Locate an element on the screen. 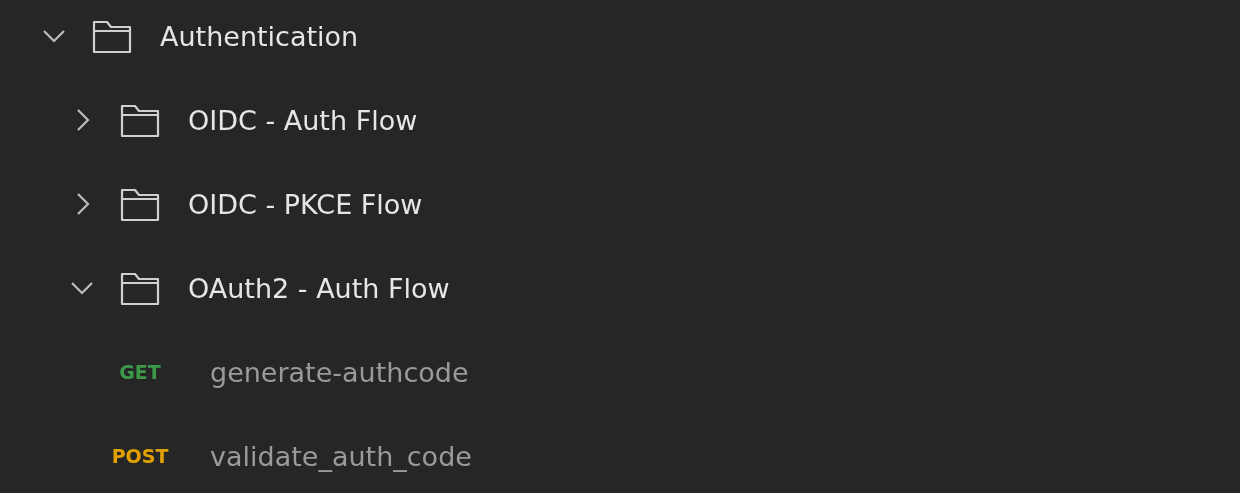  folder-name: OAuth2 - Auth Flow is located at coordinates (319, 288).